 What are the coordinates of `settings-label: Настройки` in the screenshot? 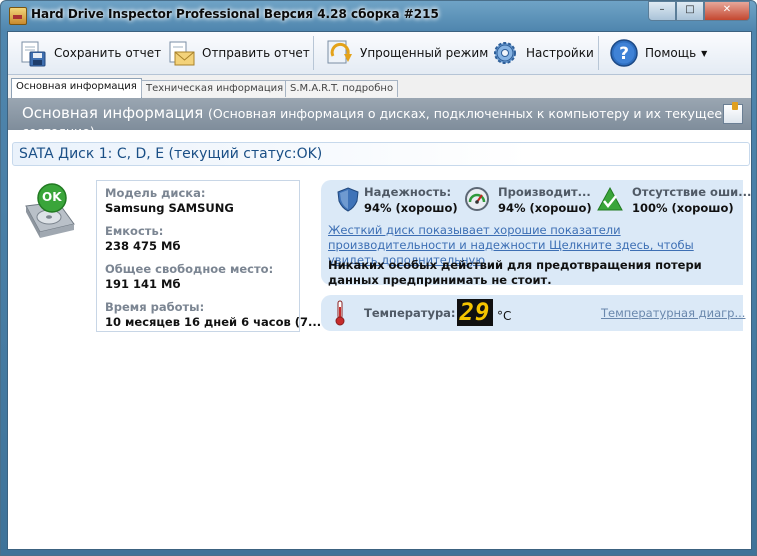 It's located at (560, 53).